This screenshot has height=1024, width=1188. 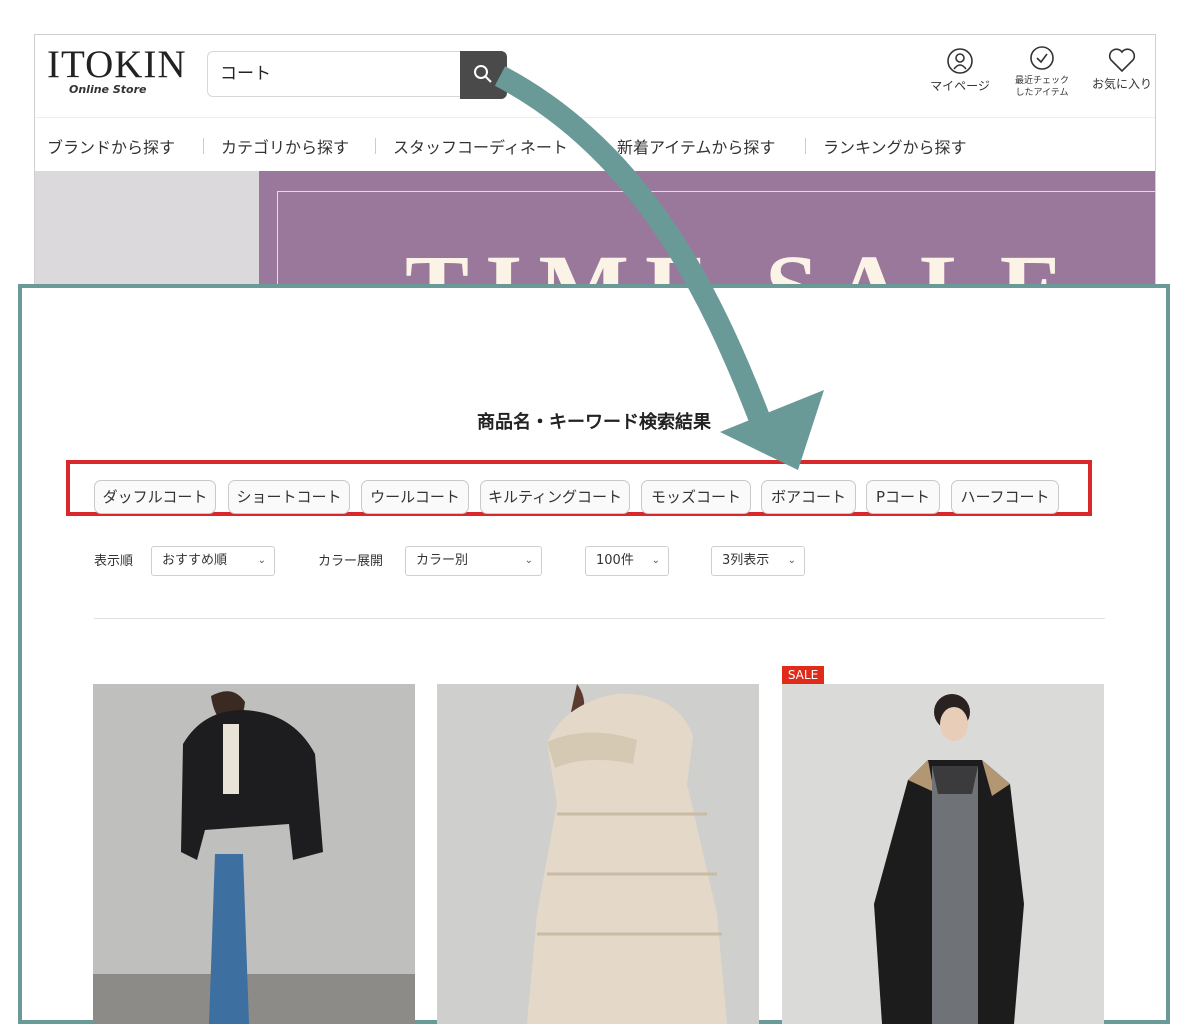 I want to click on color-select: カラー別 ⌄, so click(x=473, y=561).